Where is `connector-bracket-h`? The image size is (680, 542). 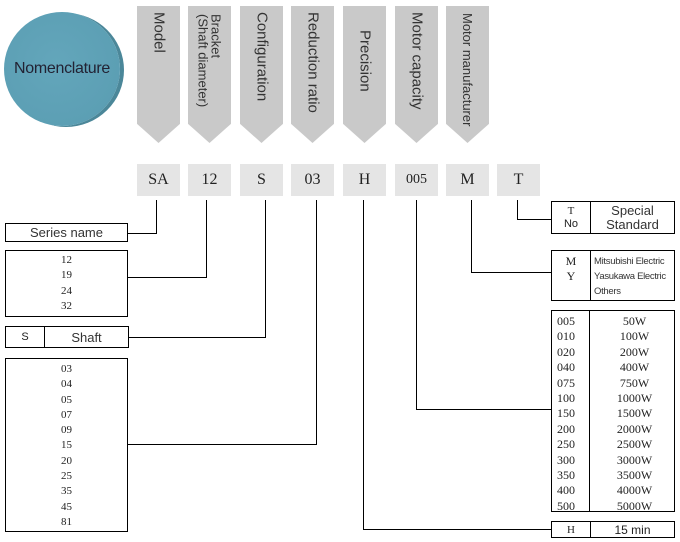
connector-bracket-h is located at coordinates (167, 277).